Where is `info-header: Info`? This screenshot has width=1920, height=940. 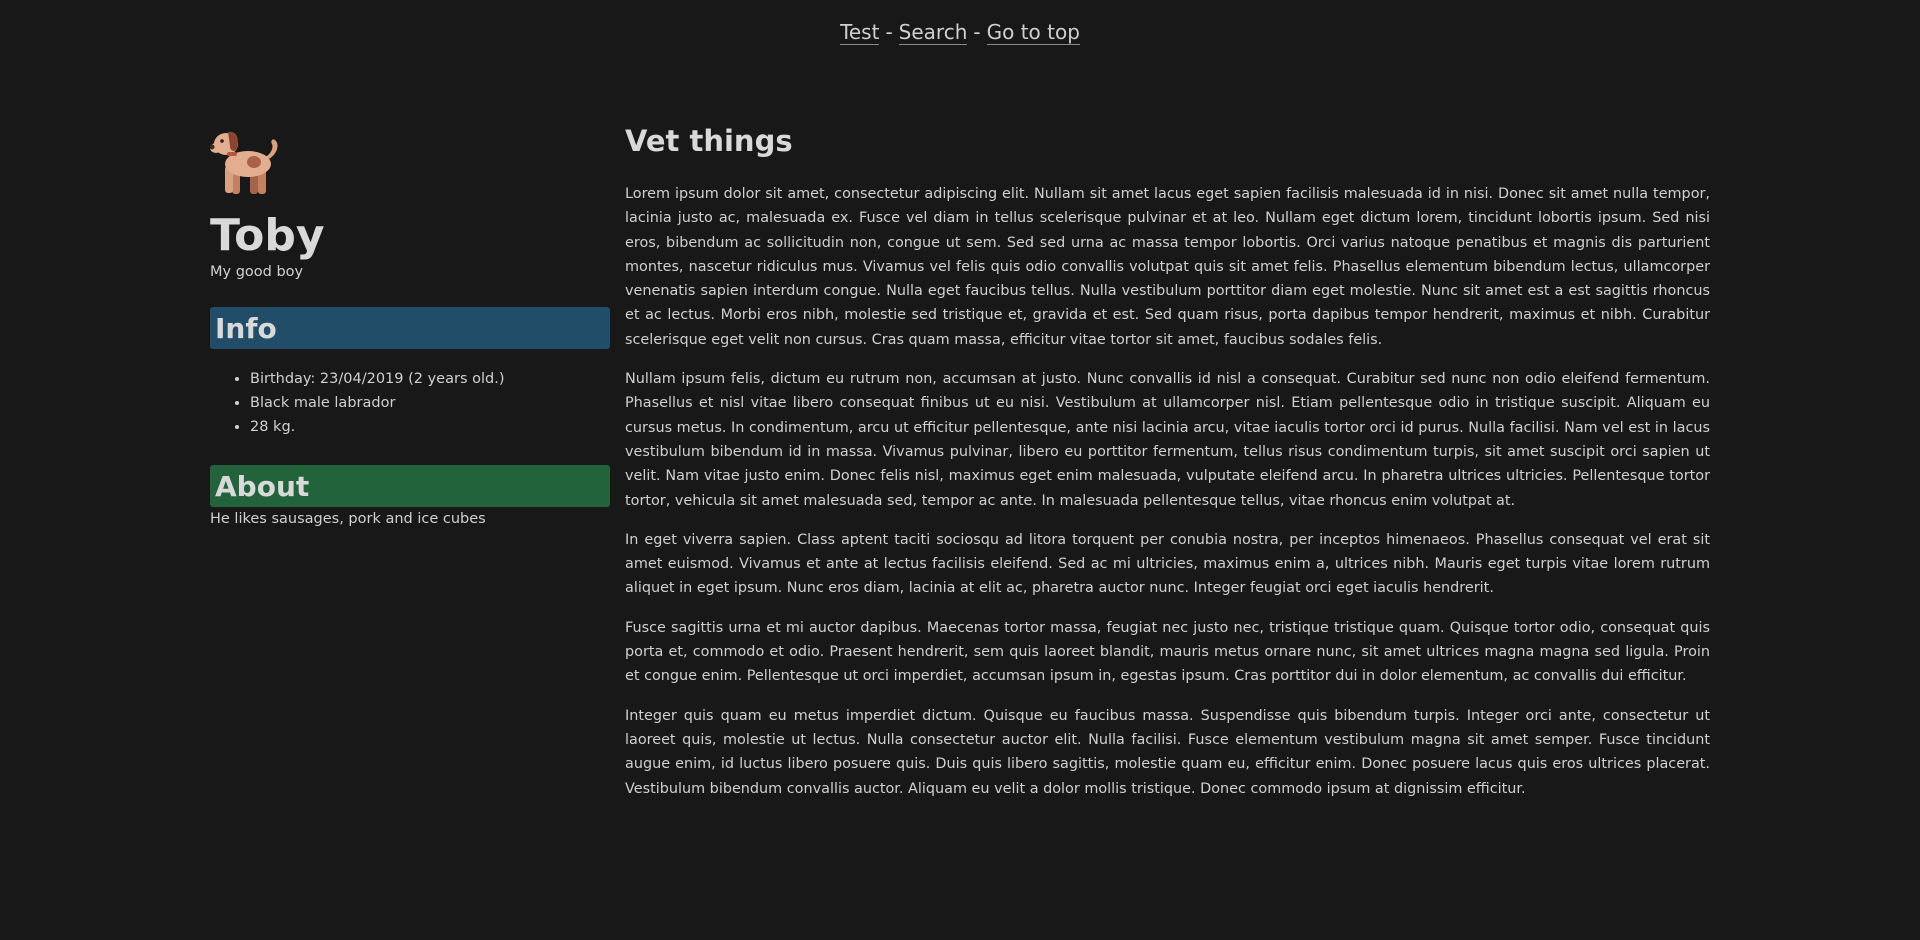 info-header: Info is located at coordinates (410, 328).